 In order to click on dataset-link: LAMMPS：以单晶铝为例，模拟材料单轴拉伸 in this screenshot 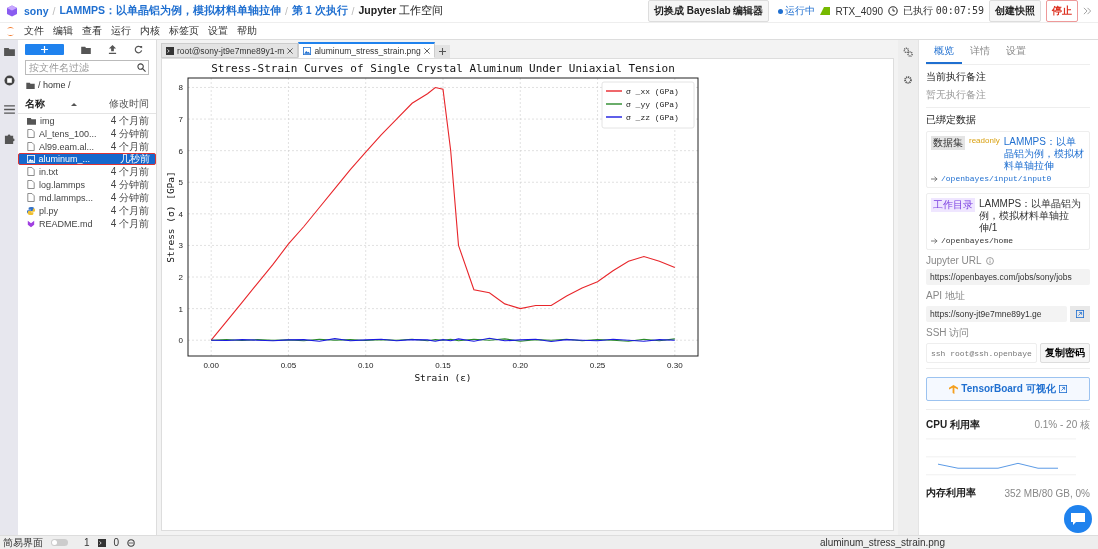, I will do `click(1044, 154)`.